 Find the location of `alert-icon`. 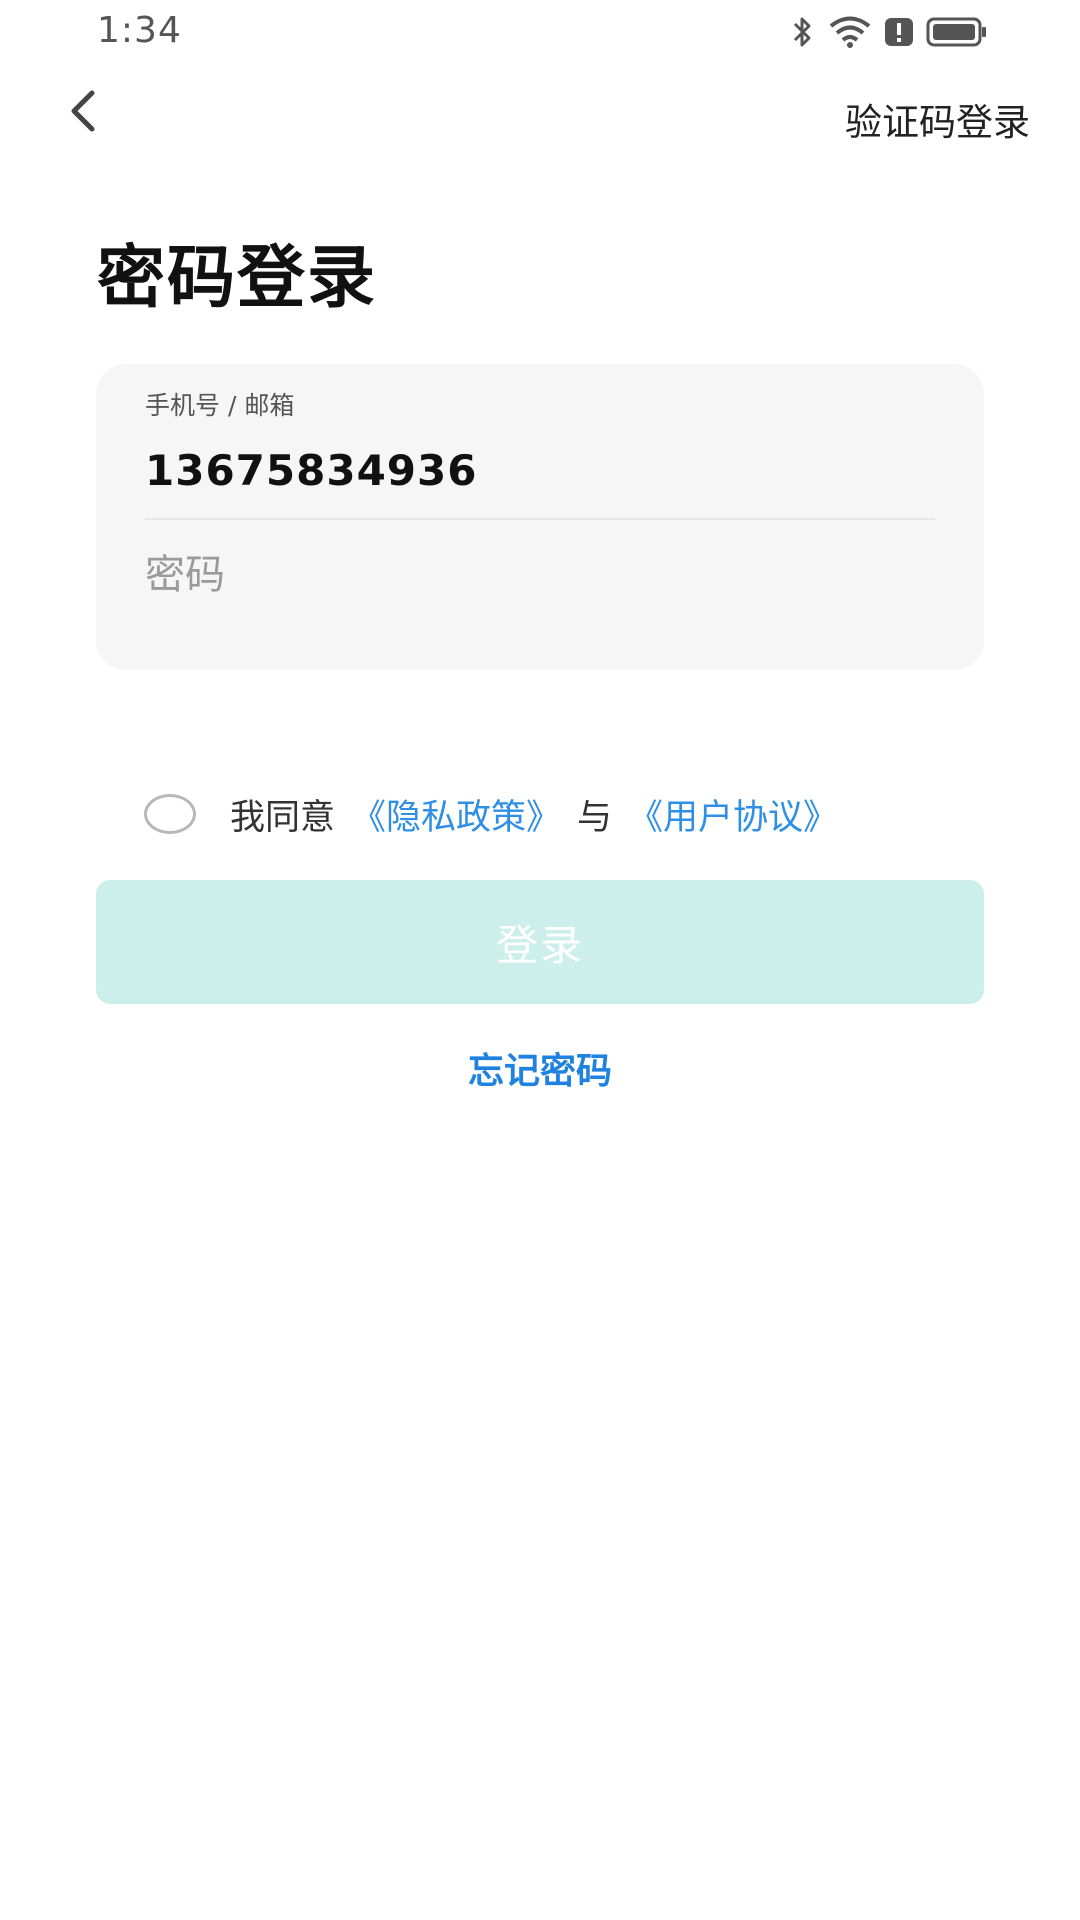

alert-icon is located at coordinates (899, 32).